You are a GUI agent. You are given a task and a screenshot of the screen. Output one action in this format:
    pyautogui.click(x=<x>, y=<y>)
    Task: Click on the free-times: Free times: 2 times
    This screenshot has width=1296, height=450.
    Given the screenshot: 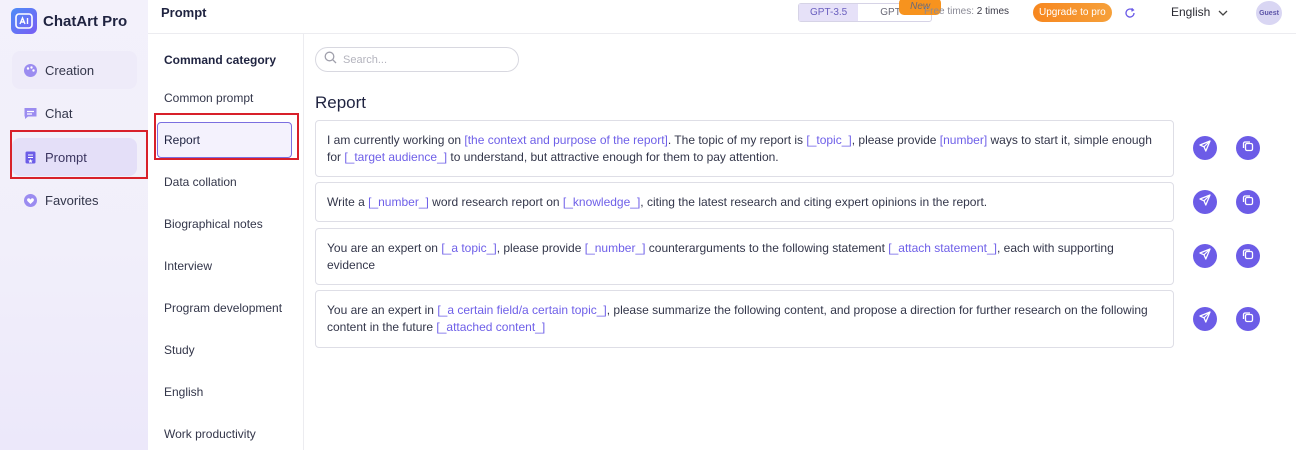 What is the action you would take?
    pyautogui.click(x=966, y=11)
    